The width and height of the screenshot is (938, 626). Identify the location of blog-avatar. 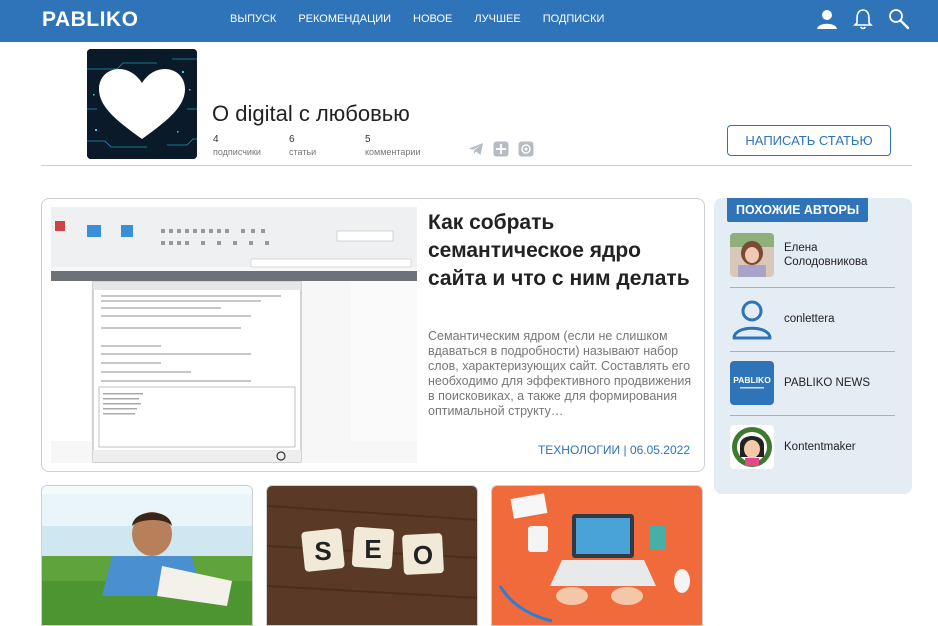
(142, 104).